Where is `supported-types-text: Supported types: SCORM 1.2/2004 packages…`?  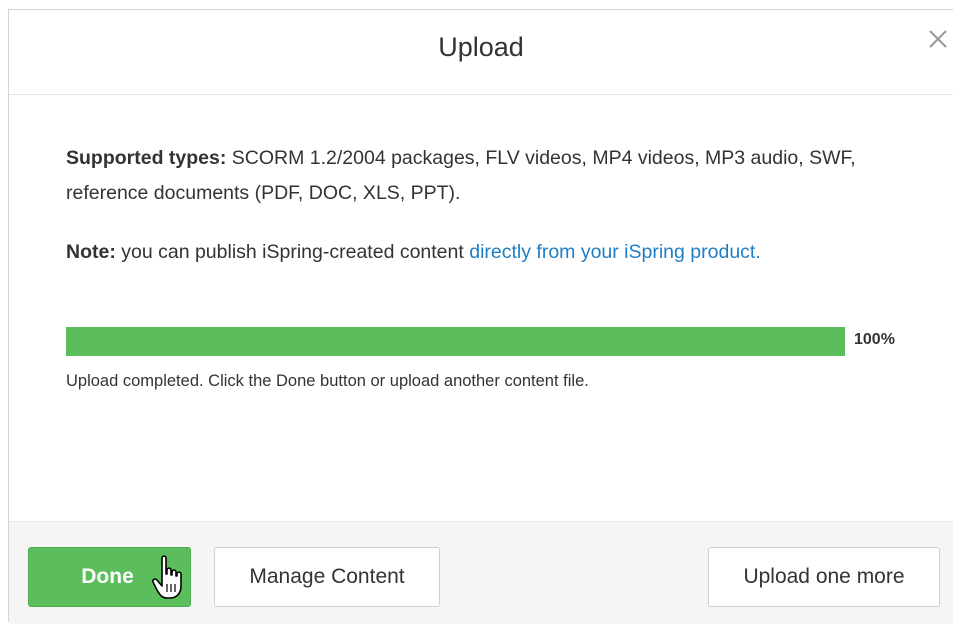 supported-types-text: Supported types: SCORM 1.2/2004 packages… is located at coordinates (481, 176).